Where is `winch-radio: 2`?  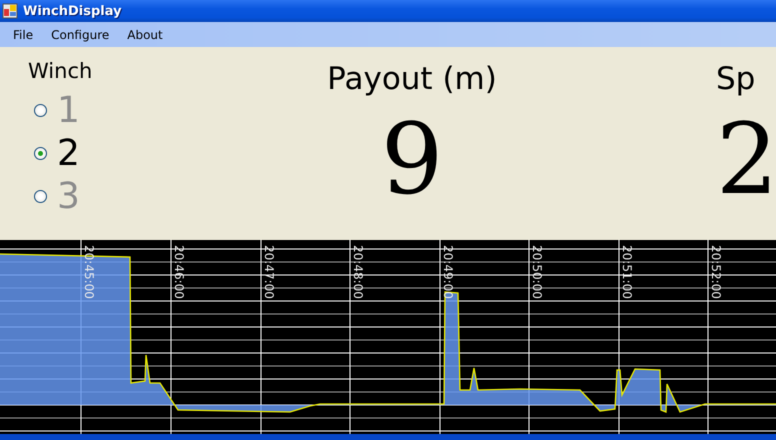
winch-radio: 2 is located at coordinates (57, 153).